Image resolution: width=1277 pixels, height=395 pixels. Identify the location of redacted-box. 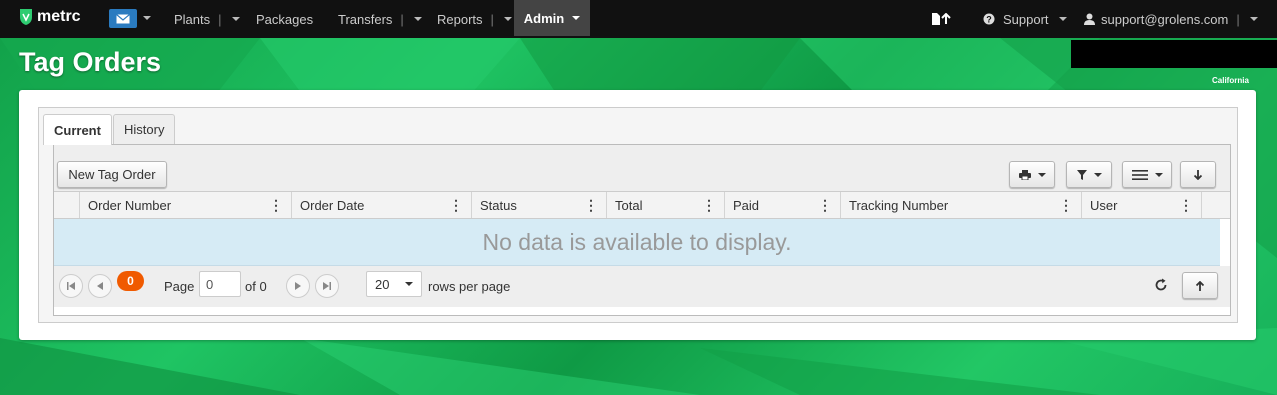
(1174, 54).